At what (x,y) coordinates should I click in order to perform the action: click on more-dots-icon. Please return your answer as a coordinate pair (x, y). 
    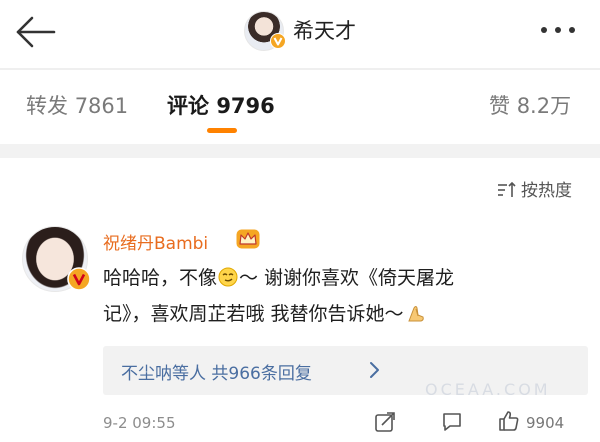
    Looking at the image, I should click on (558, 30).